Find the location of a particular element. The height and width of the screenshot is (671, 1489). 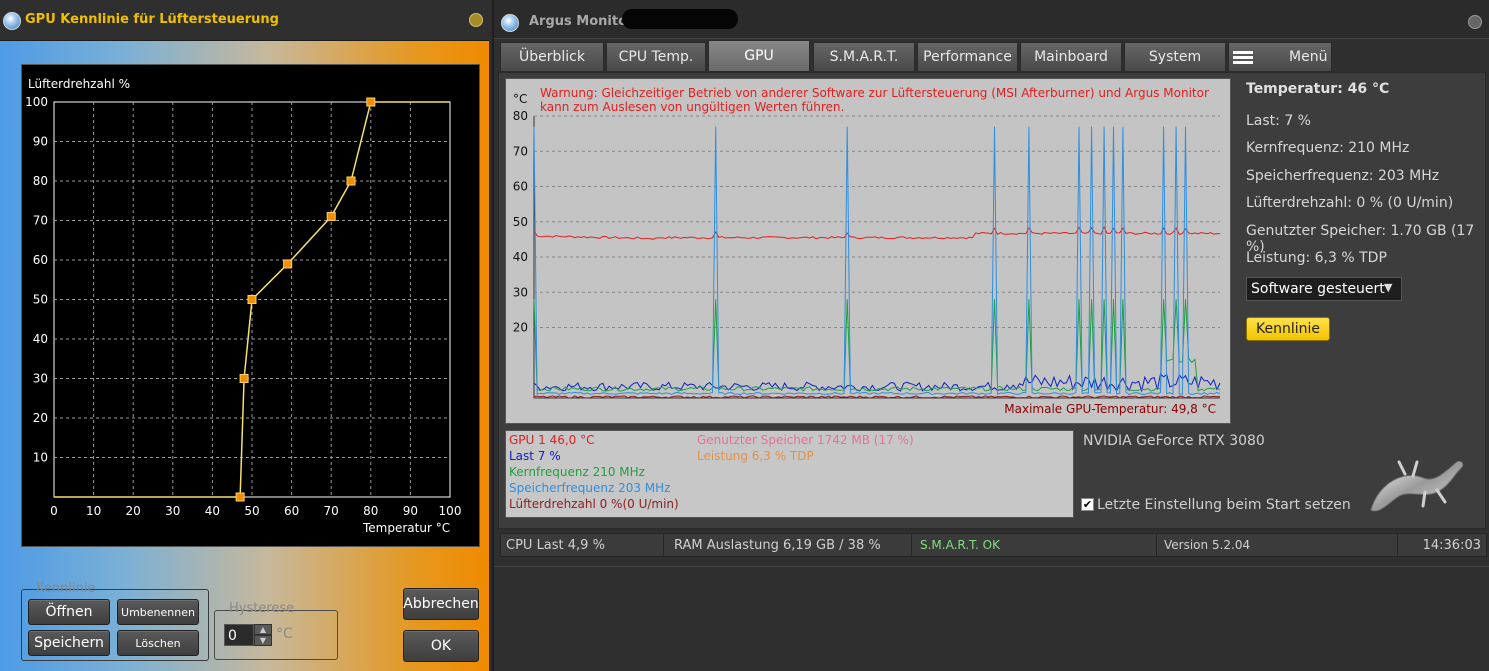

fan-y-tick-label: 60 is located at coordinates (40, 260).